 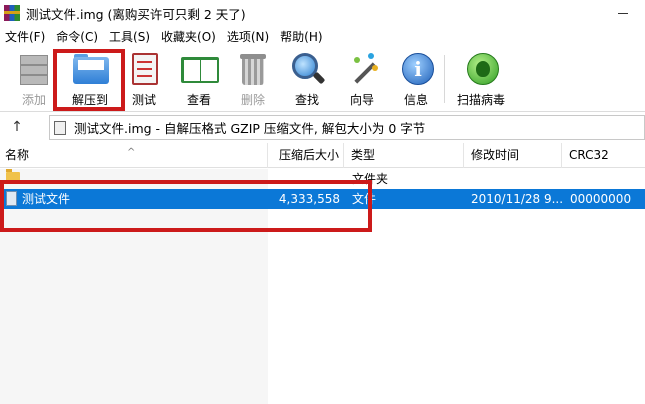 What do you see at coordinates (415, 100) in the screenshot?
I see `info-label: 信息` at bounding box center [415, 100].